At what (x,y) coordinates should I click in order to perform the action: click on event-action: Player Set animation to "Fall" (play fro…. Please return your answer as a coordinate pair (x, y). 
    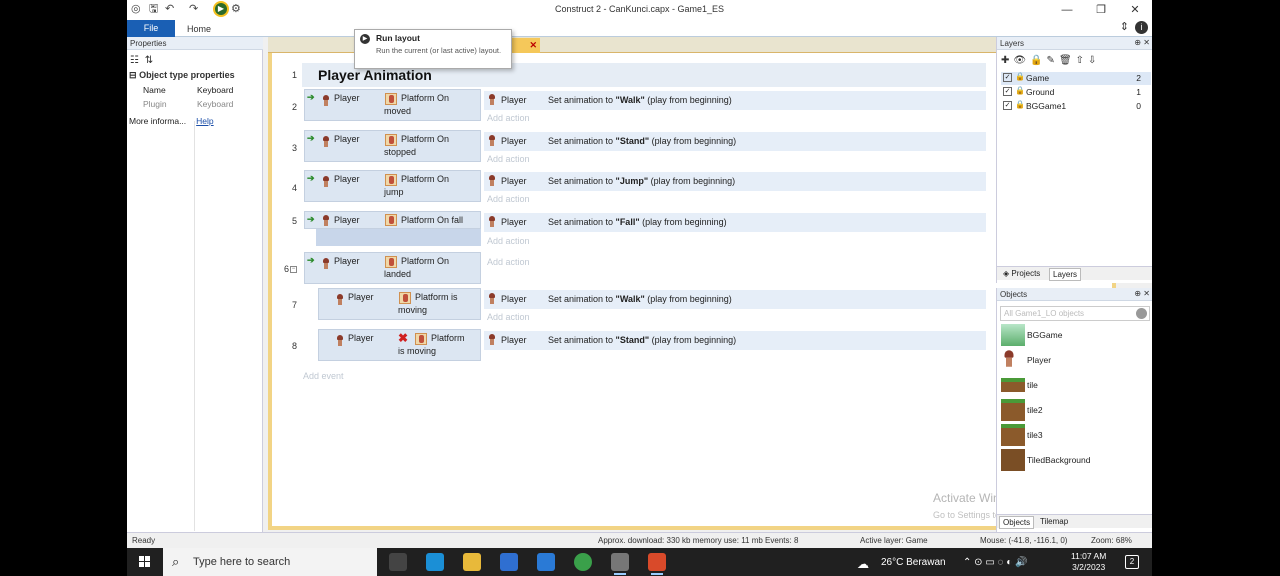
    Looking at the image, I should click on (735, 222).